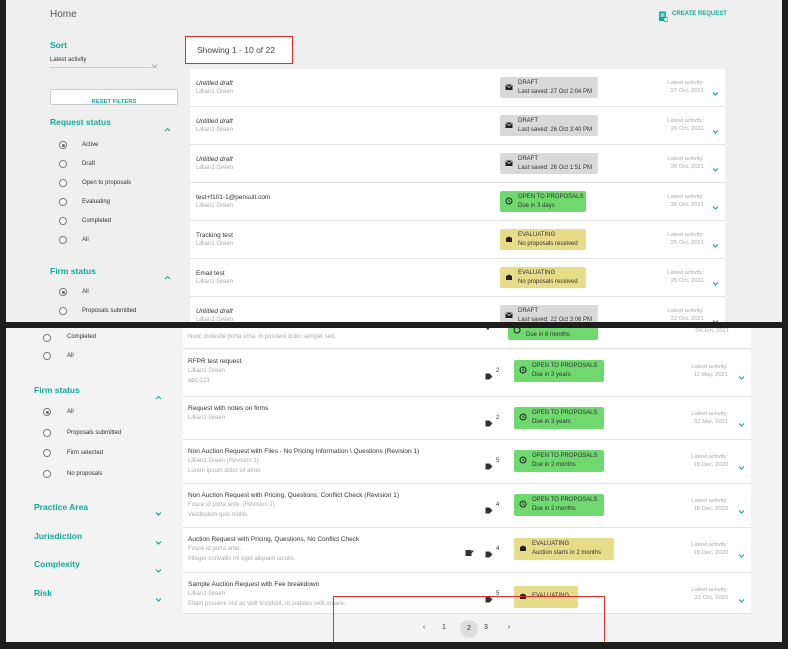  I want to click on status-subtext: Due in 3 years, so click(551, 422).